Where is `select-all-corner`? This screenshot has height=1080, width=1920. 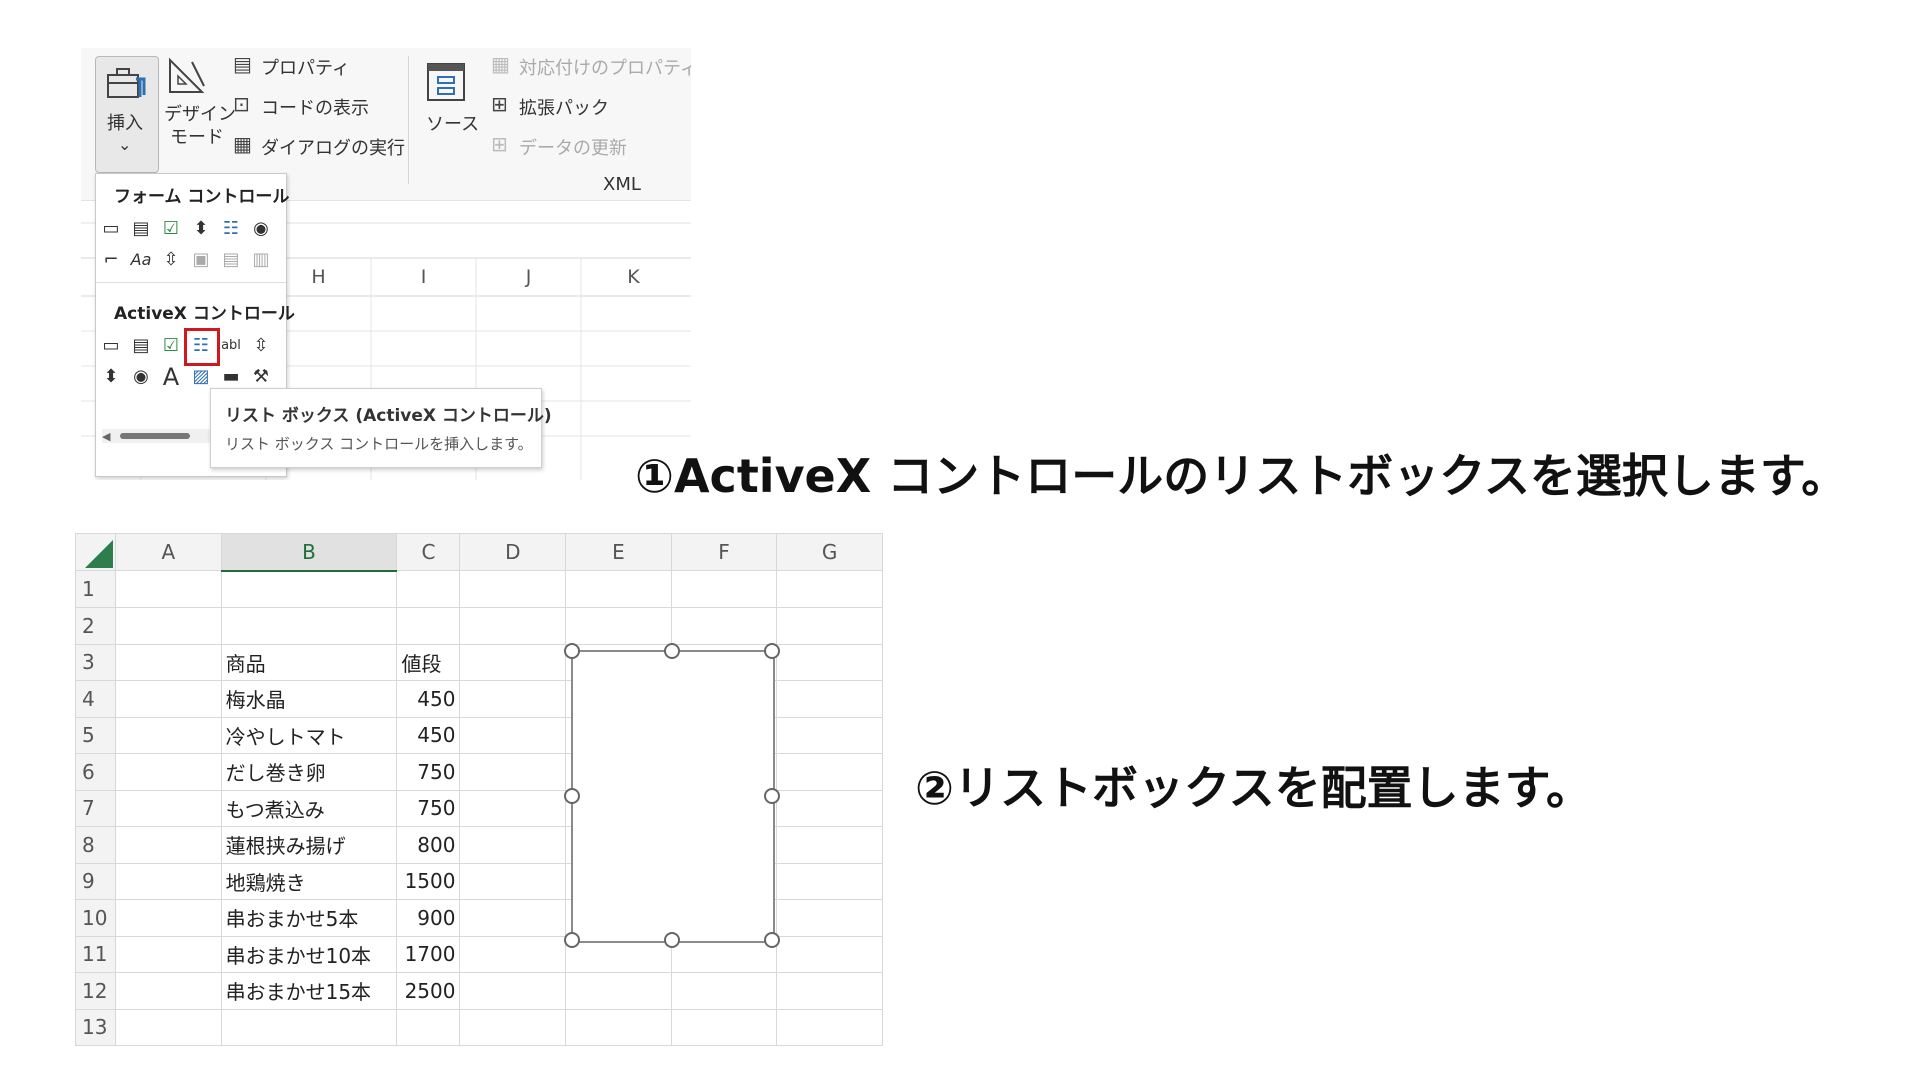 select-all-corner is located at coordinates (95, 552).